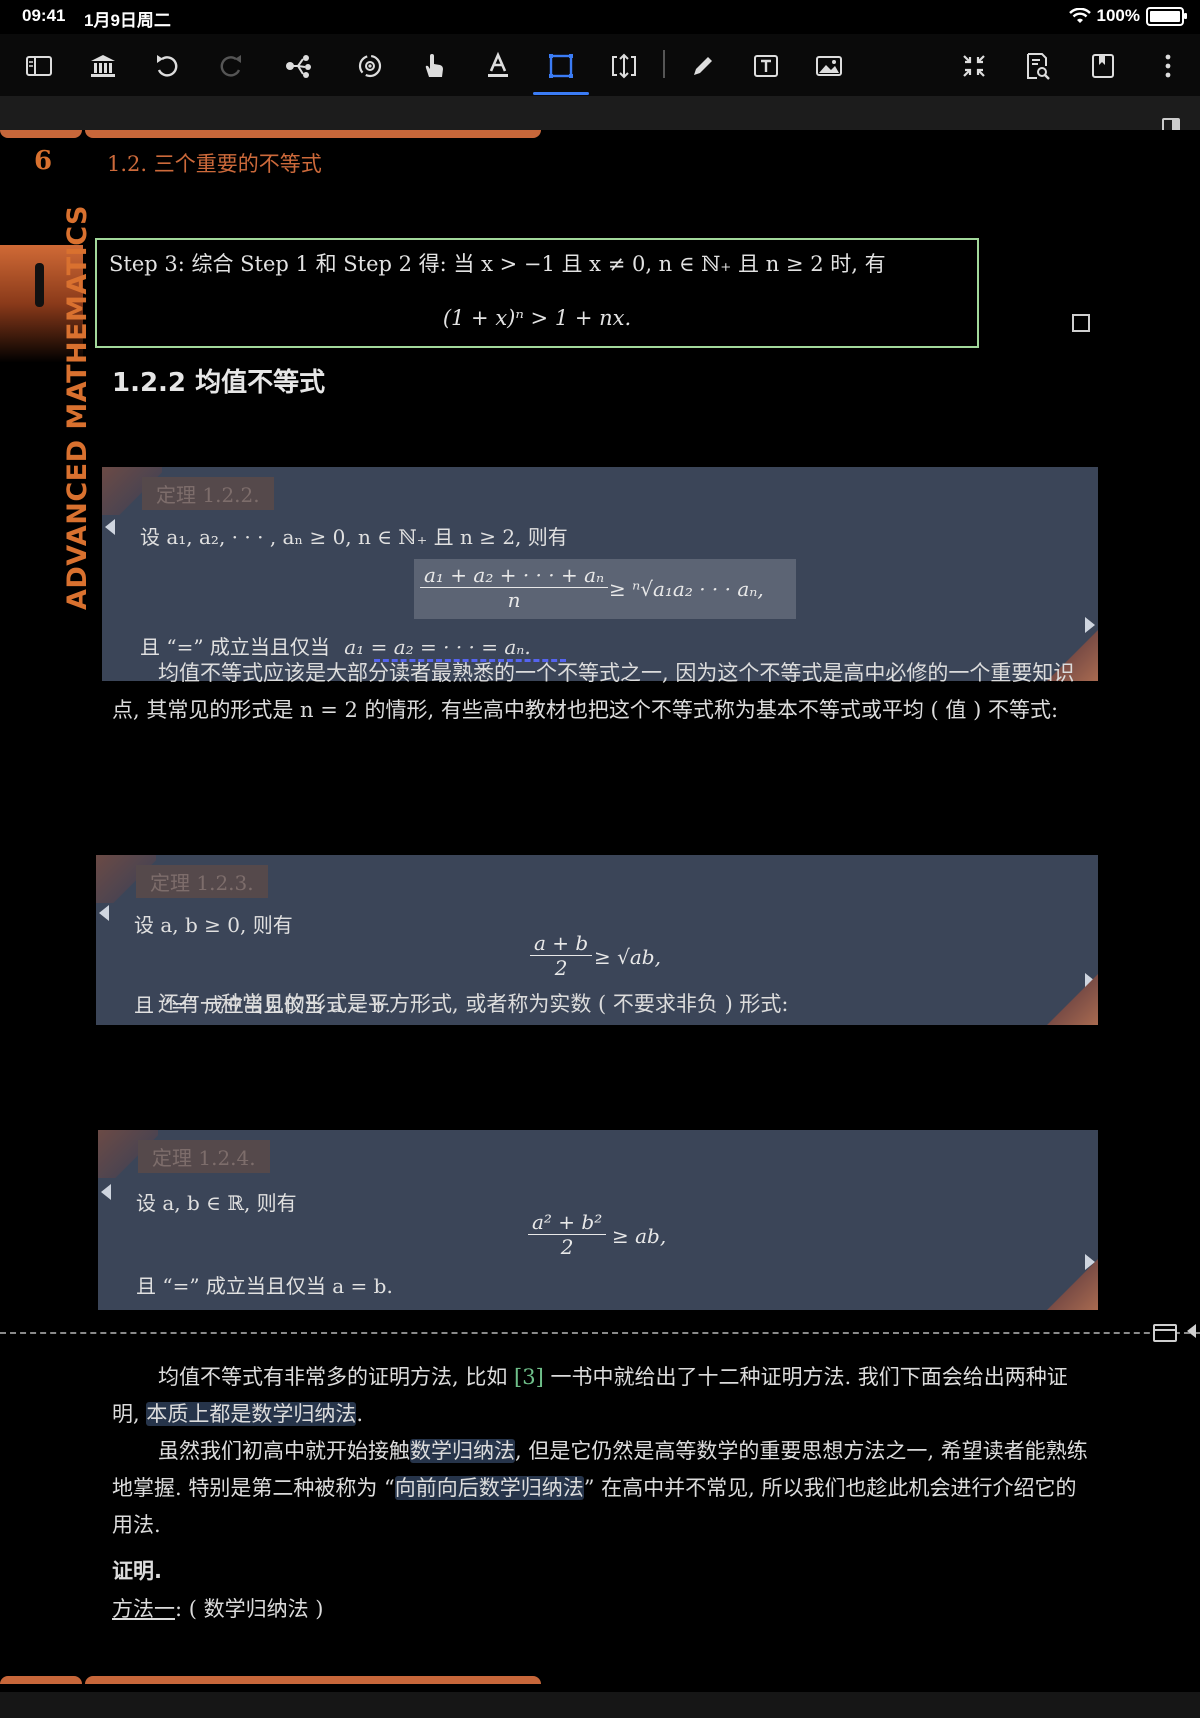 The image size is (1200, 1718). Describe the element at coordinates (370, 66) in the screenshot. I see `rotate-icon` at that location.